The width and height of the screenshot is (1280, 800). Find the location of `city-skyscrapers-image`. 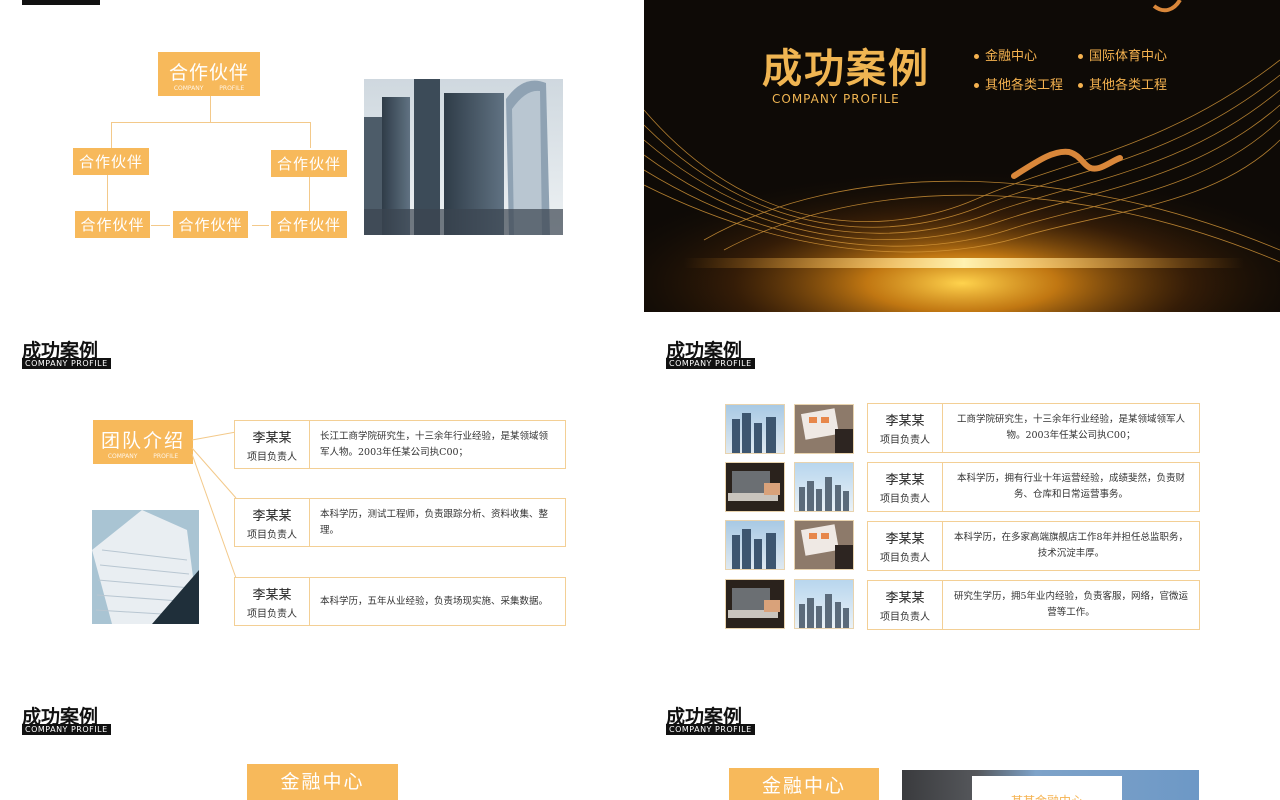

city-skyscrapers-image is located at coordinates (463, 157).